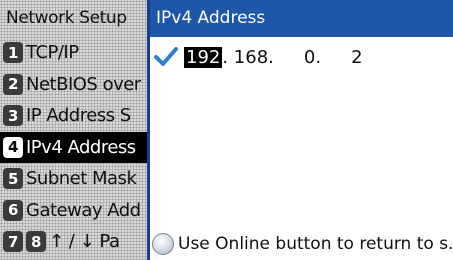 The width and height of the screenshot is (453, 260). I want to click on menu-item-netbios: 2 NetBIOS over, so click(73, 85).